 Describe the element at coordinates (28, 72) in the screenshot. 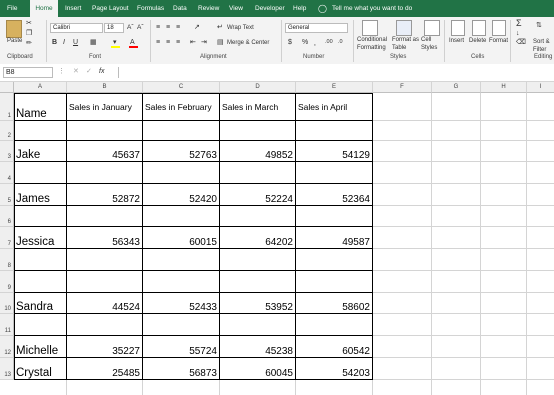

I see `name-box: B8` at that location.